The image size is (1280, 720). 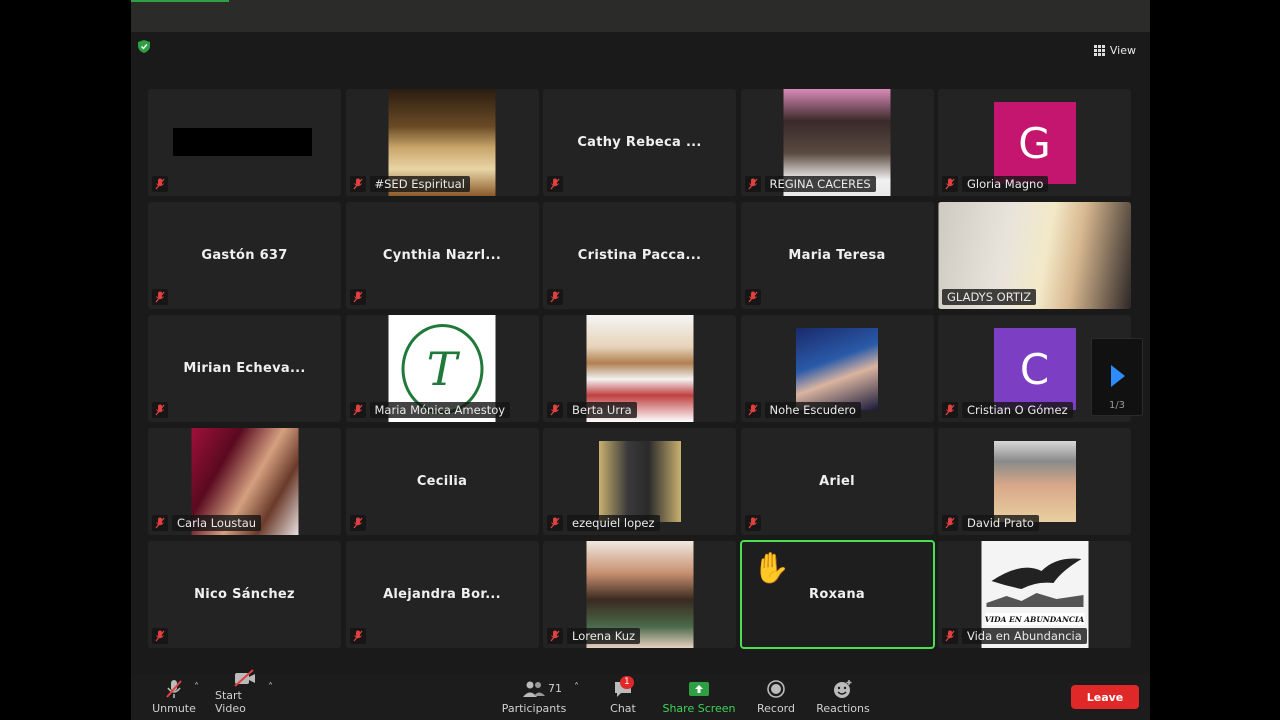 What do you see at coordinates (1034, 255) in the screenshot?
I see `participant-tile: GLADYS ORTIZ` at bounding box center [1034, 255].